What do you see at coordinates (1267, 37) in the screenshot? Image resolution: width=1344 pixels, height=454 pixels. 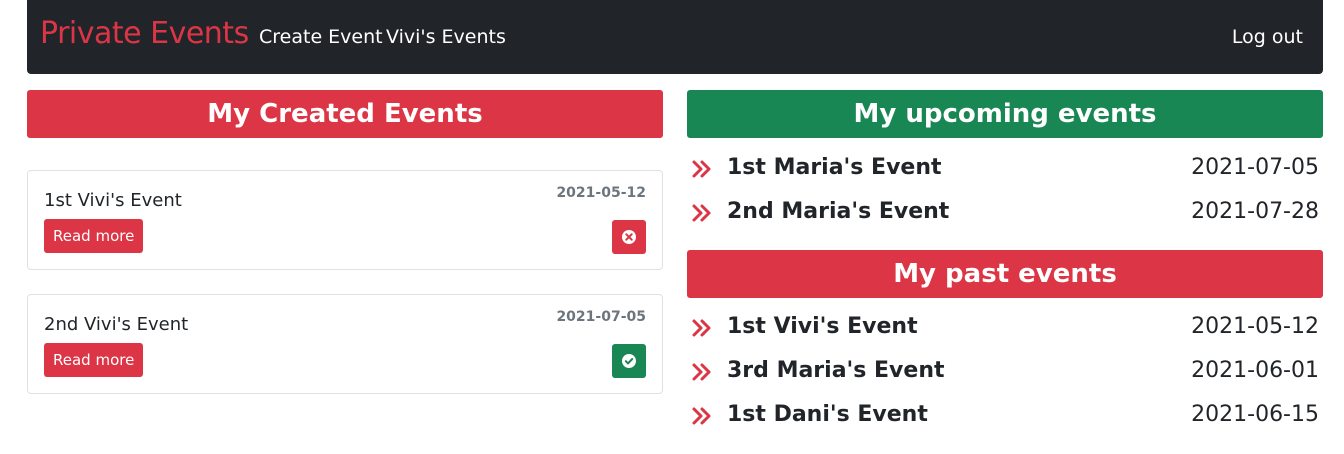 I see `logout-link: Log out` at bounding box center [1267, 37].